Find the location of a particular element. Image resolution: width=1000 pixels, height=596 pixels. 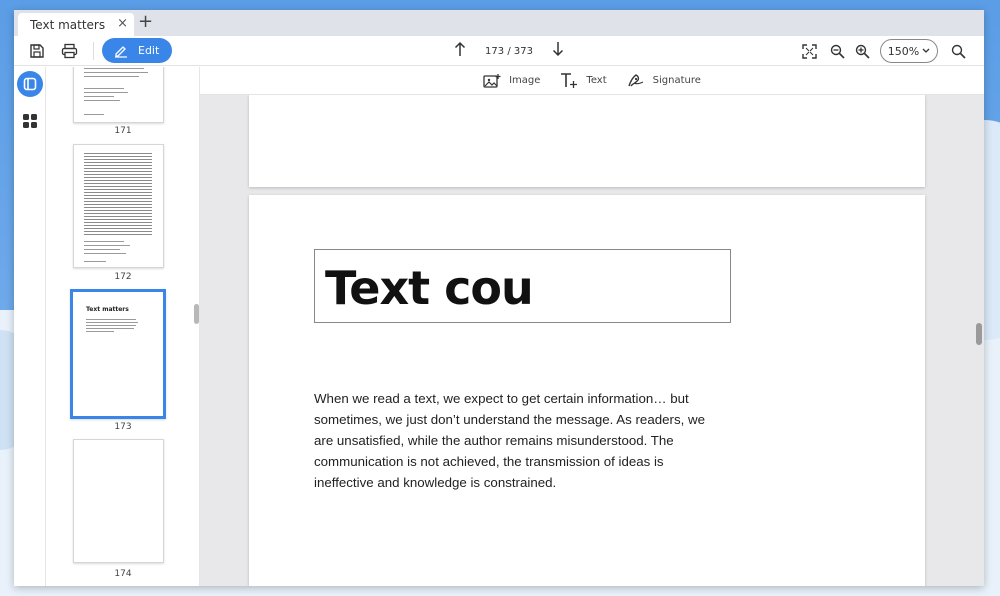

edit-subtoolbar: Image Text Signature is located at coordinates (592, 81).